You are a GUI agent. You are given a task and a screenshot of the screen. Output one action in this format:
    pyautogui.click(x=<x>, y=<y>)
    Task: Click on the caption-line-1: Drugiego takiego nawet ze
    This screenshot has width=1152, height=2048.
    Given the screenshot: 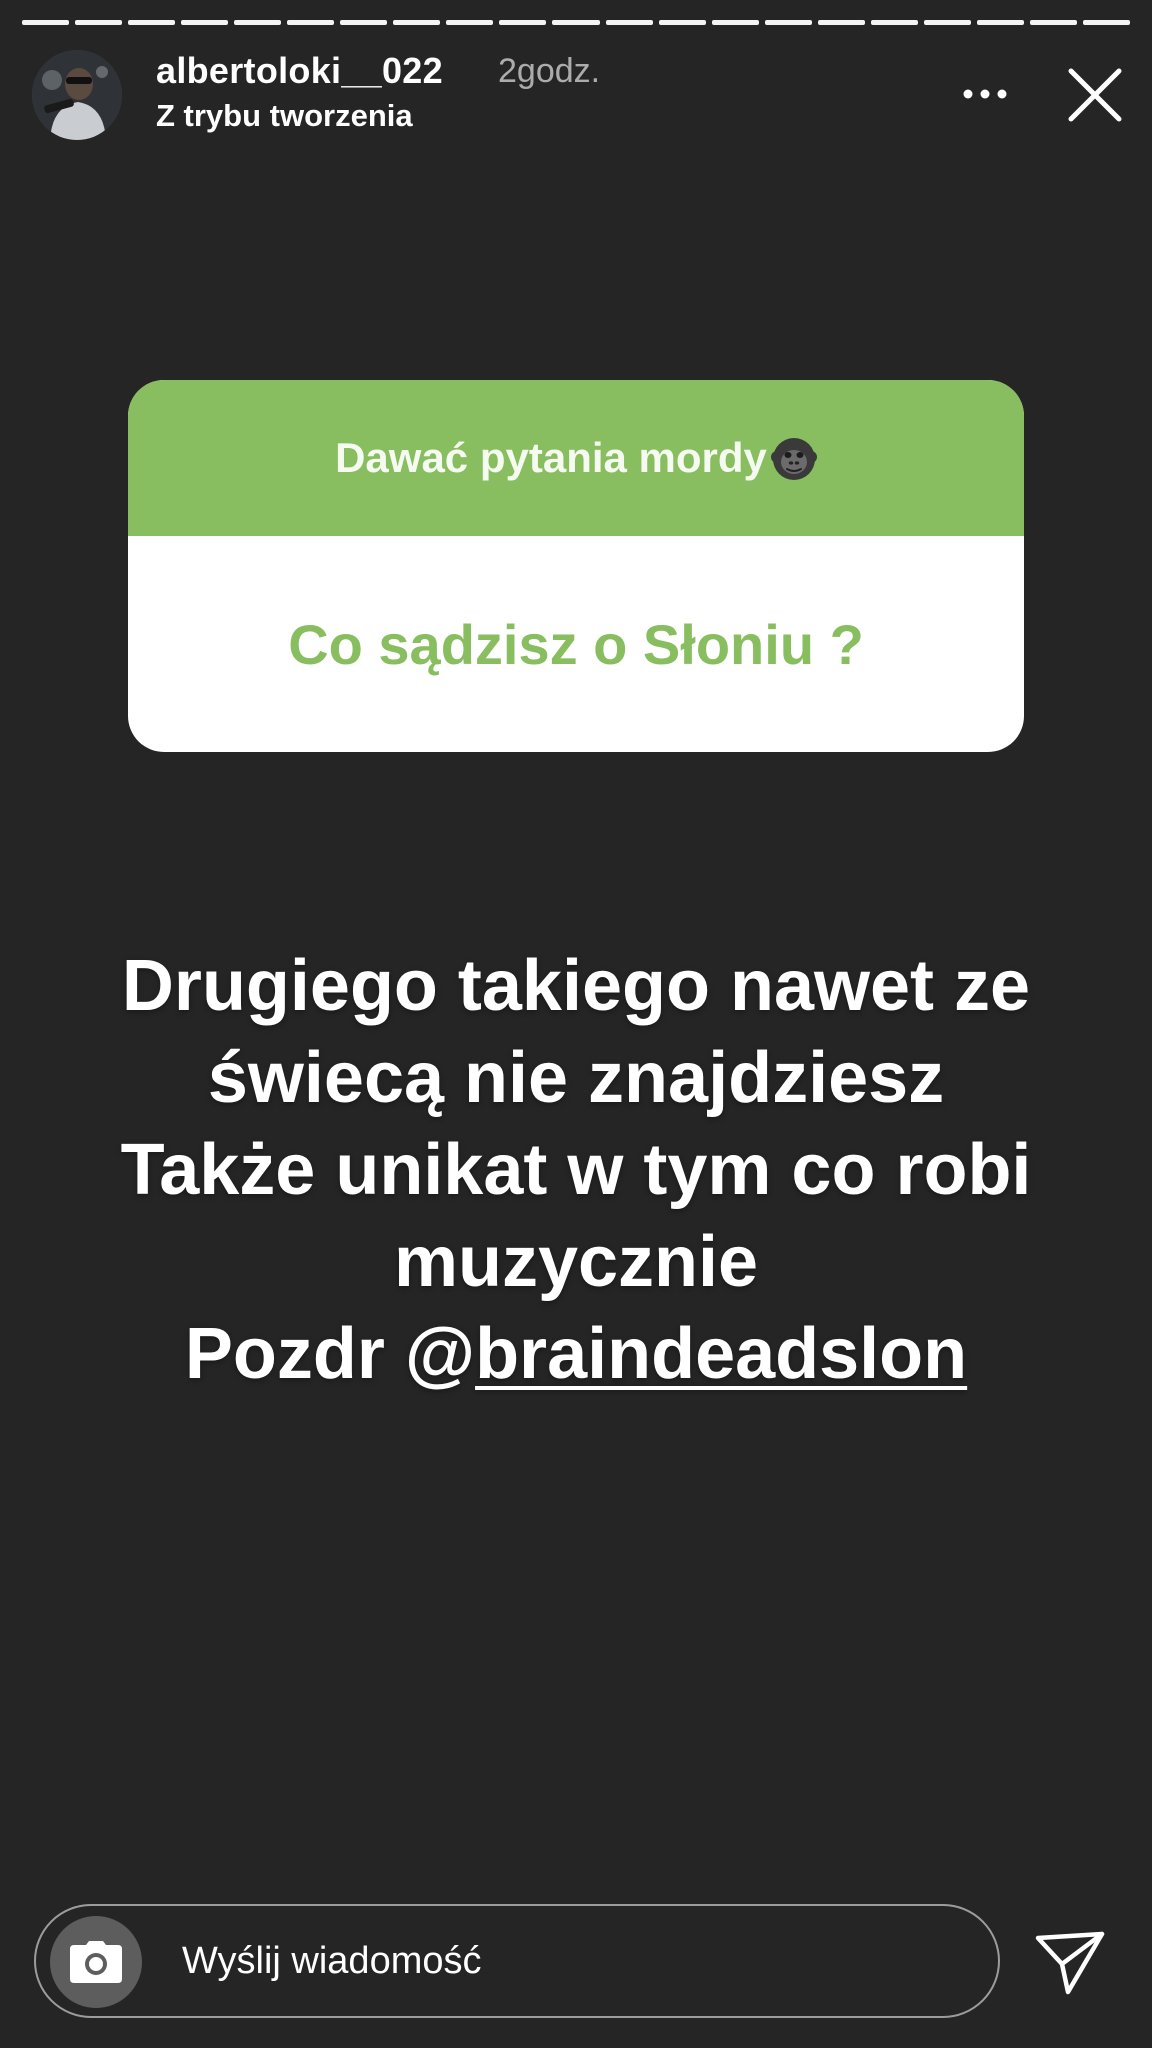 What is the action you would take?
    pyautogui.click(x=576, y=986)
    